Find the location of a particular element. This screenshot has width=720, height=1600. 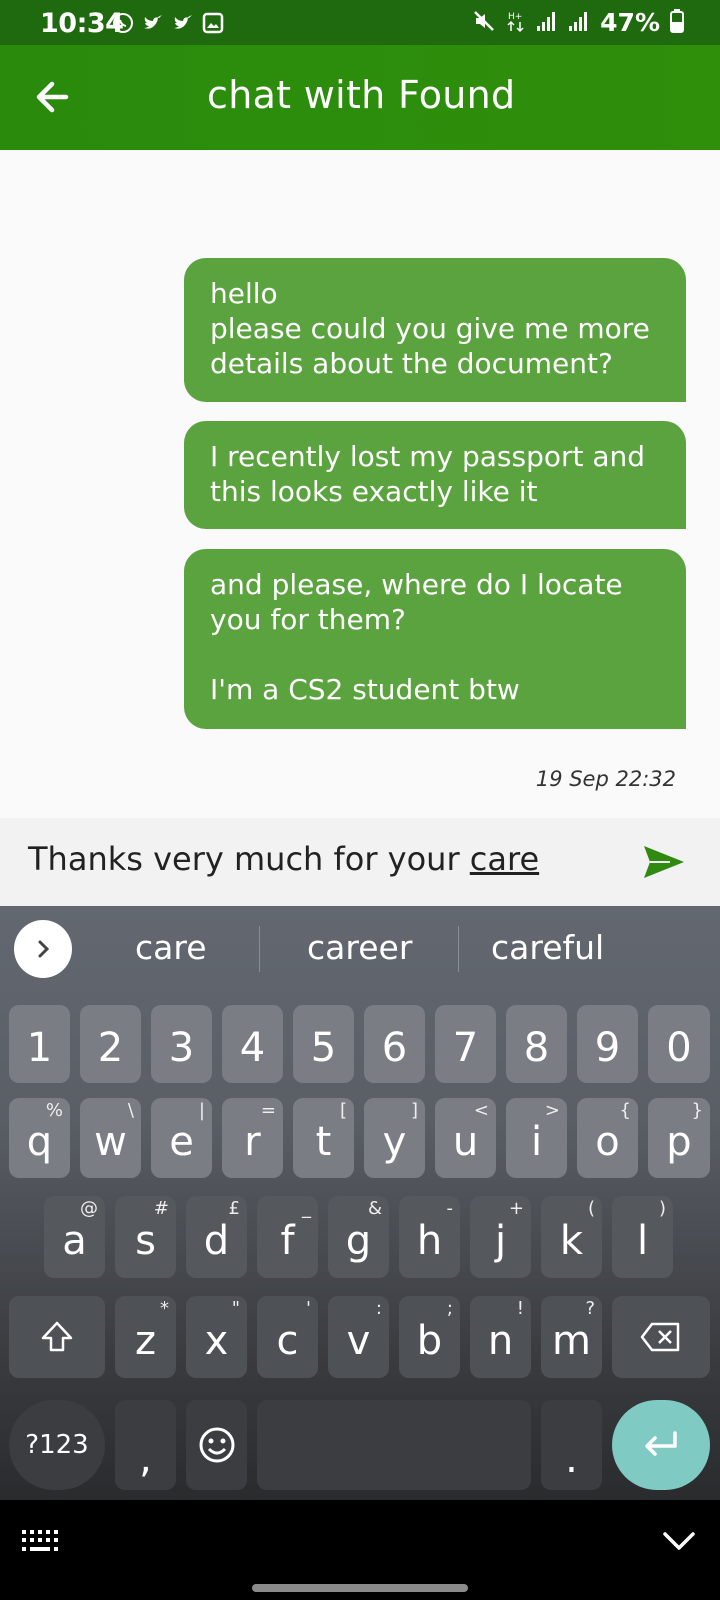

navigation-bar is located at coordinates (360, 1550).